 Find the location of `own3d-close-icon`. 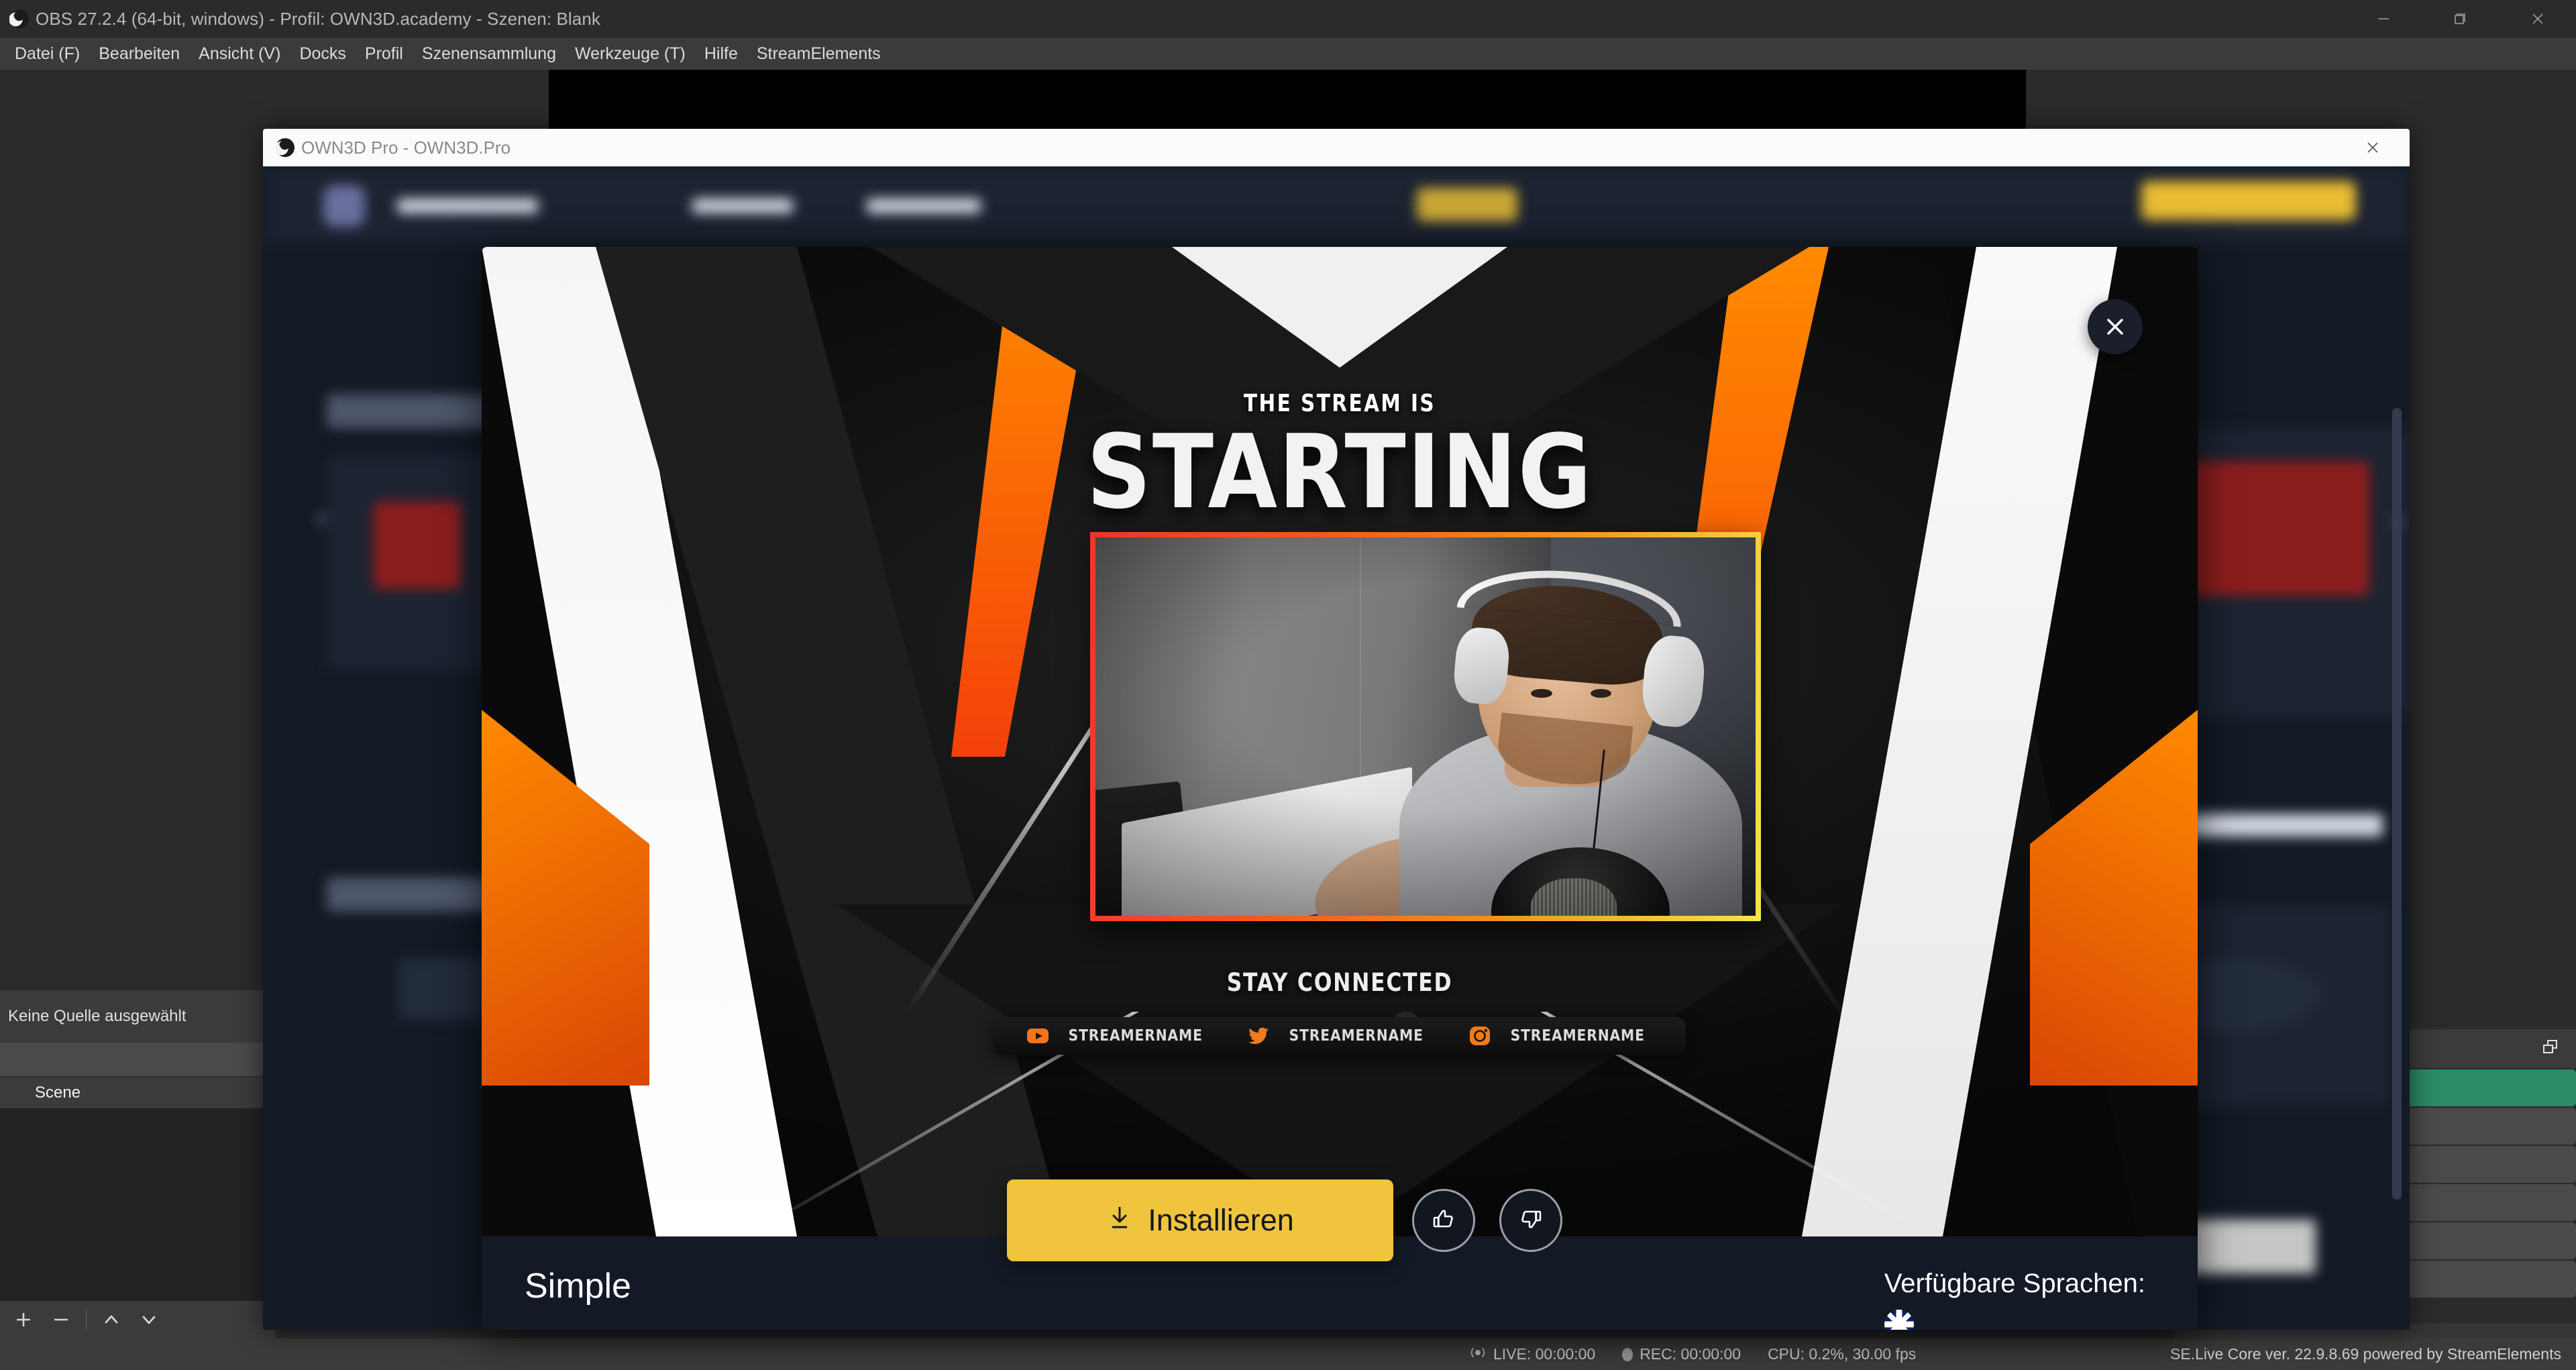

own3d-close-icon is located at coordinates (2373, 147).